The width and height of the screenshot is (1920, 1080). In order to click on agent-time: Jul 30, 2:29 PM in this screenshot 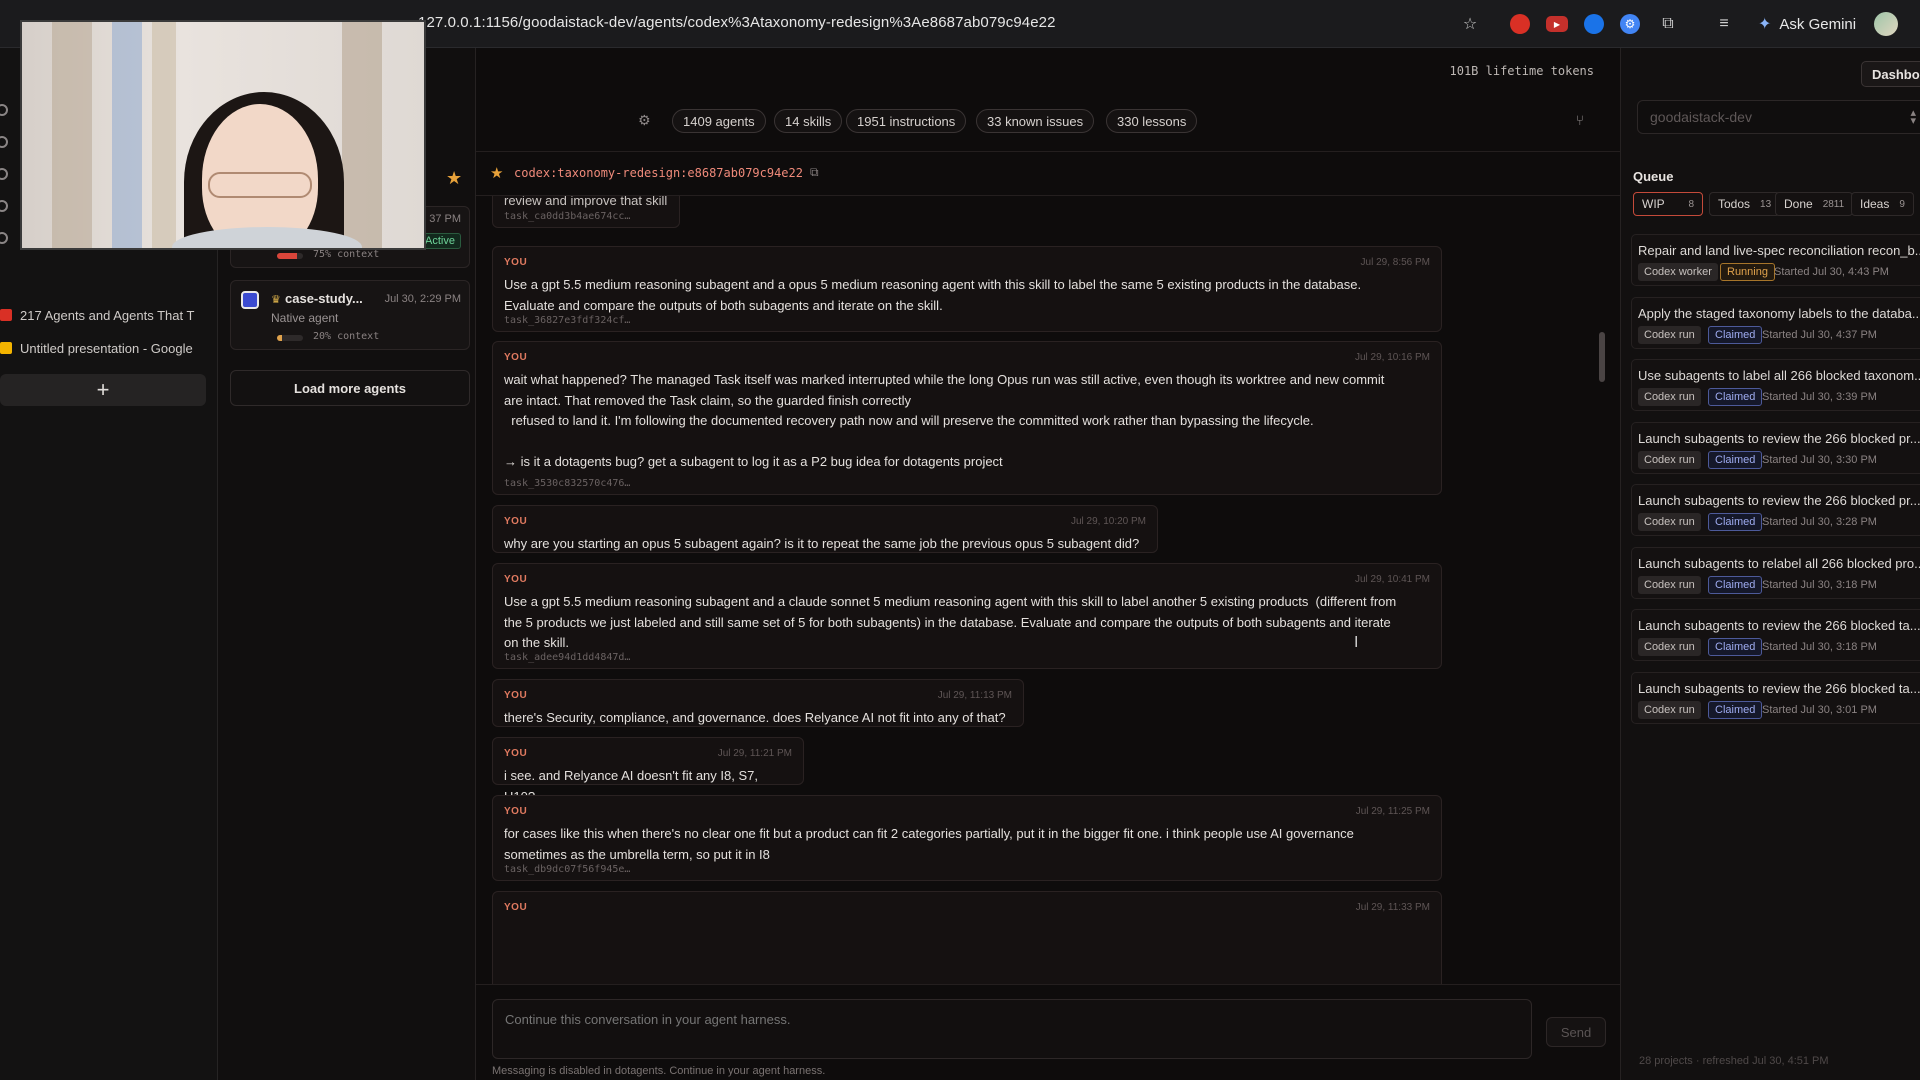, I will do `click(422, 299)`.